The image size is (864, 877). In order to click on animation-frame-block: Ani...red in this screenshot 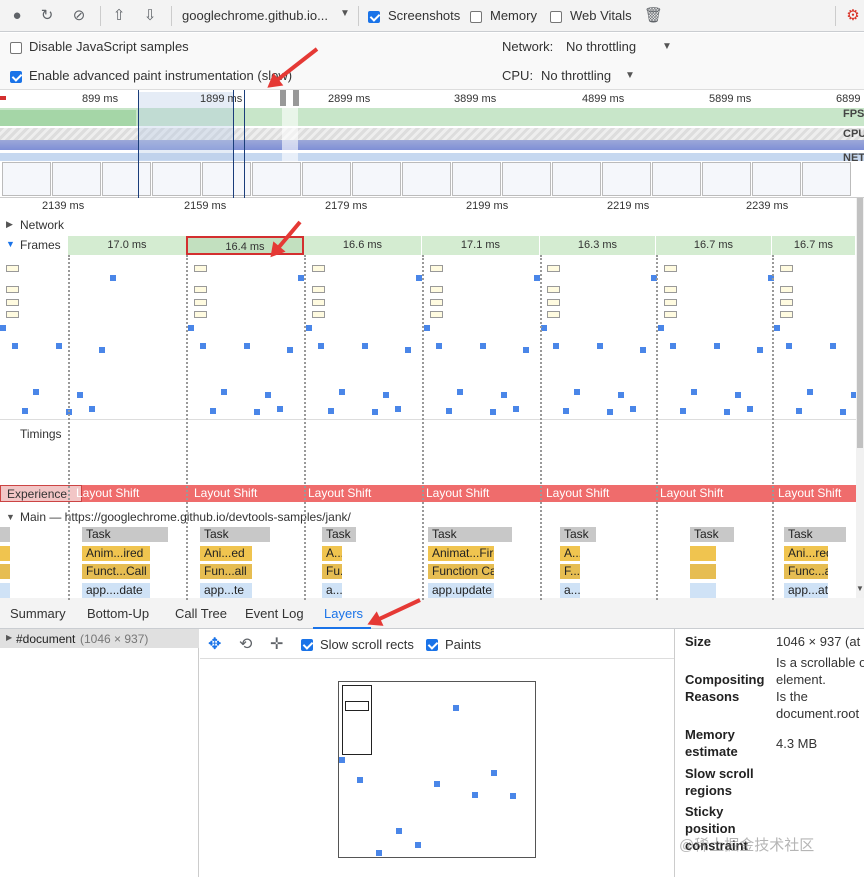, I will do `click(806, 553)`.